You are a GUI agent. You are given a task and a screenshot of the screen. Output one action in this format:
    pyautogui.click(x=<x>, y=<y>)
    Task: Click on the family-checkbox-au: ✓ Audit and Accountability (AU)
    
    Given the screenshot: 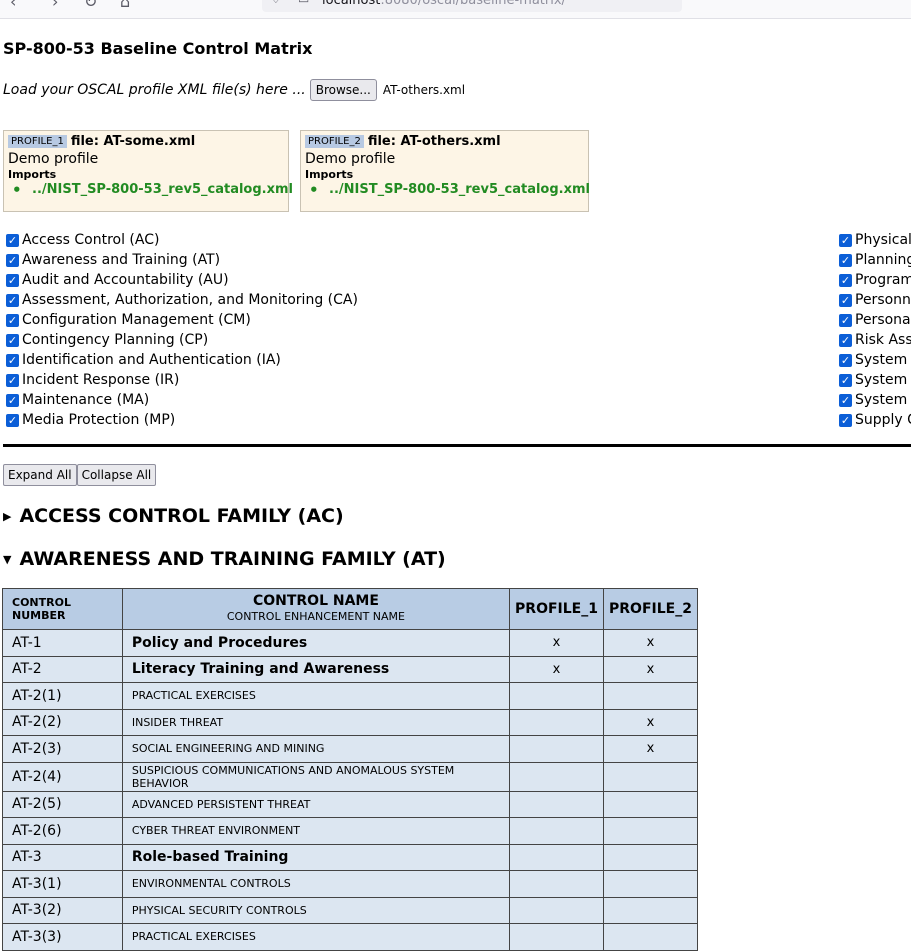 What is the action you would take?
    pyautogui.click(x=117, y=280)
    